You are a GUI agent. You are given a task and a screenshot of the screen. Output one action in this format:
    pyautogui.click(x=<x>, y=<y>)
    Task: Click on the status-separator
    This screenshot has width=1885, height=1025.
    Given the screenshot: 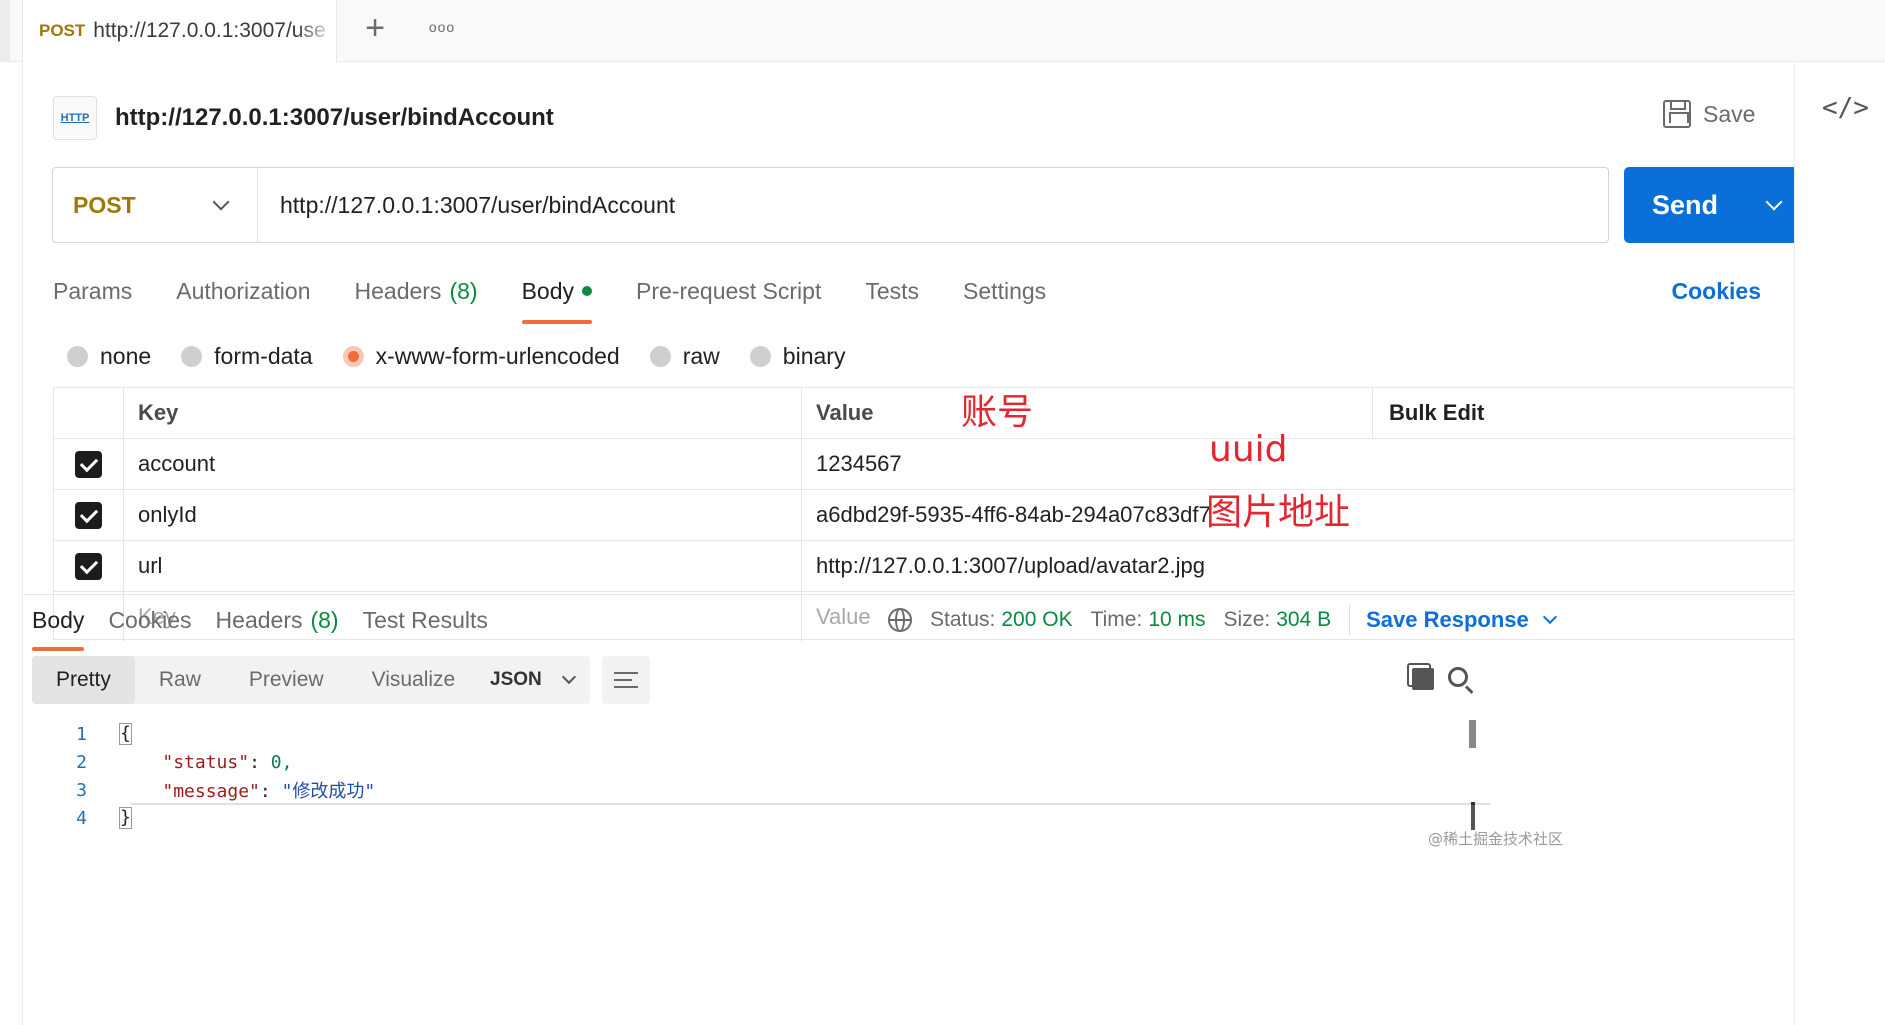 What is the action you would take?
    pyautogui.click(x=1350, y=620)
    